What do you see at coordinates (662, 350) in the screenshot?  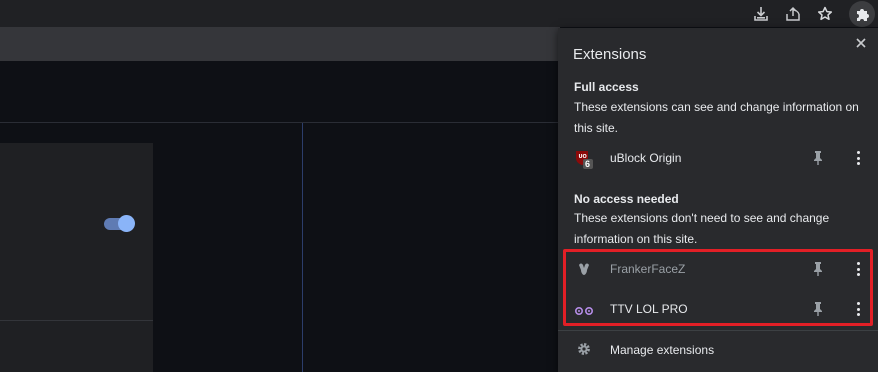 I see `manage-extensions-label: Manage extensions` at bounding box center [662, 350].